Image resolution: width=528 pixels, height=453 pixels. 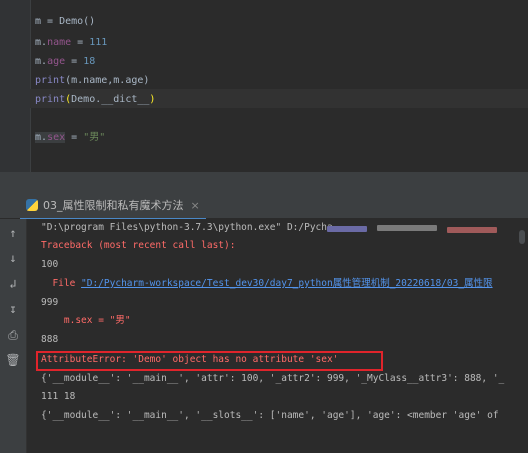 I want to click on code-paren: ), so click(x=152, y=99).